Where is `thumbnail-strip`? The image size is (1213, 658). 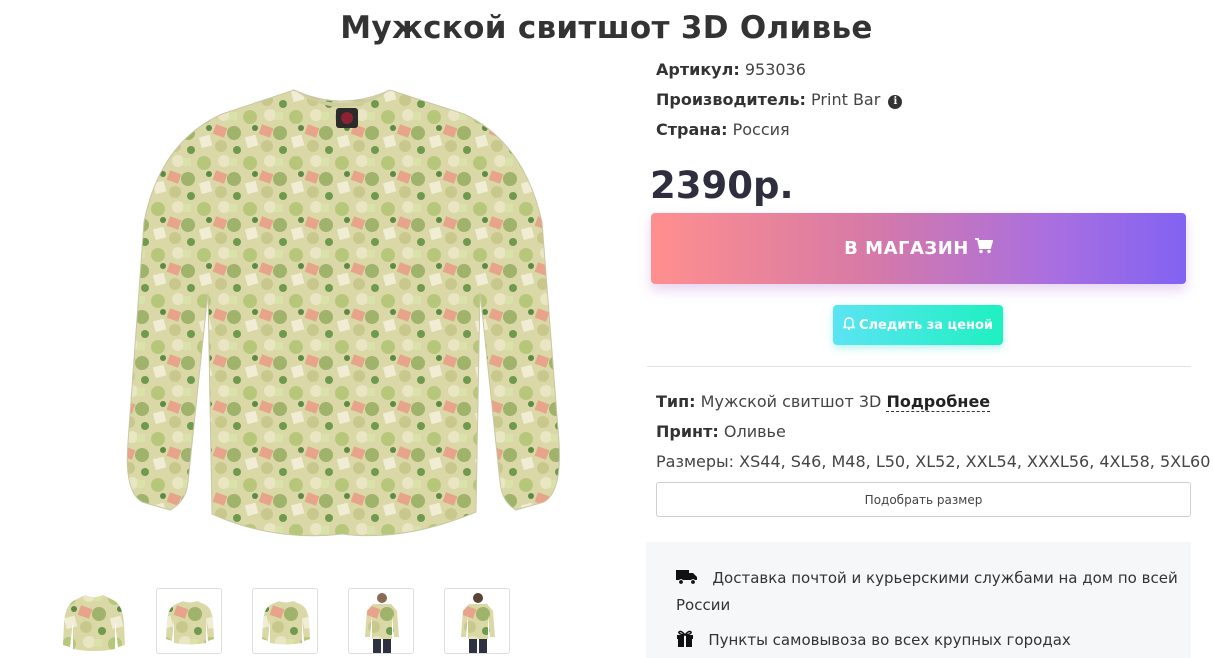
thumbnail-strip is located at coordinates (300, 621).